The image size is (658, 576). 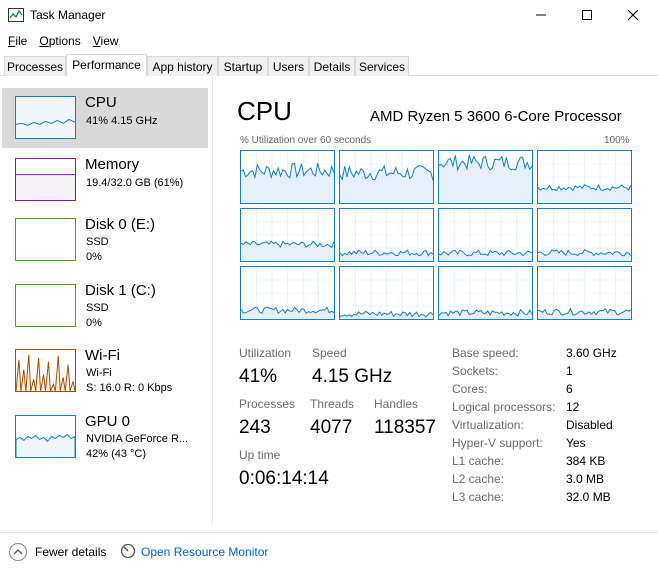 What do you see at coordinates (204, 552) in the screenshot?
I see `open-resource-monitor-link: Open Resource Monitor` at bounding box center [204, 552].